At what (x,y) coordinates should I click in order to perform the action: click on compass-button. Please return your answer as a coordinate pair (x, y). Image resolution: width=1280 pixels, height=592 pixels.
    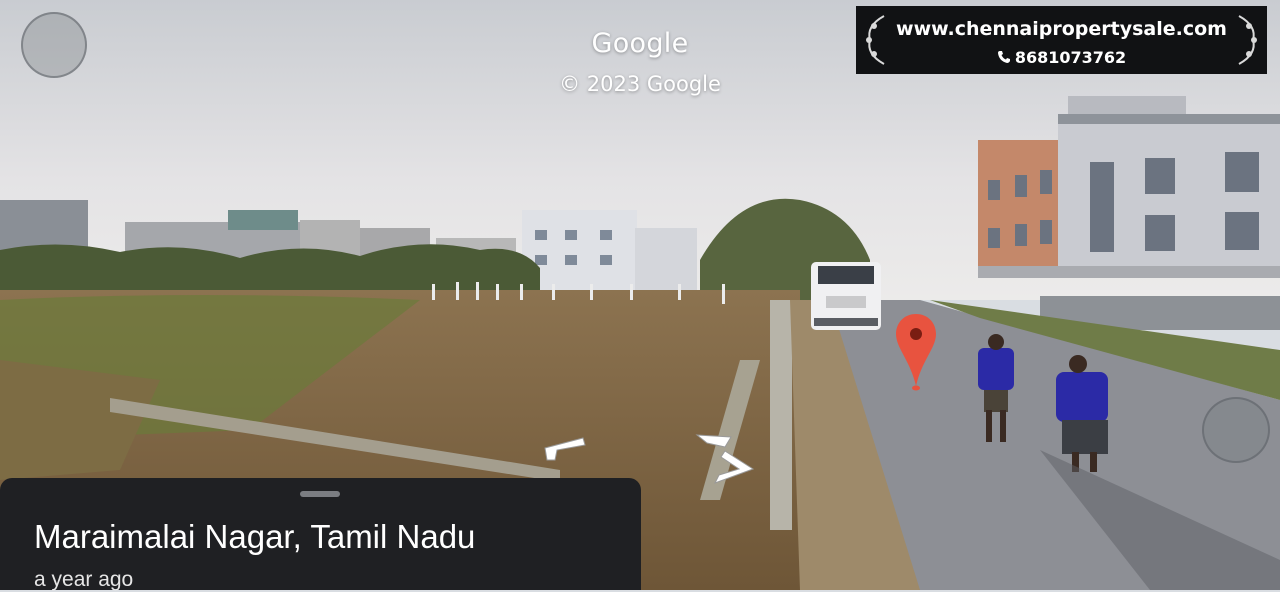
    Looking at the image, I should click on (1236, 430).